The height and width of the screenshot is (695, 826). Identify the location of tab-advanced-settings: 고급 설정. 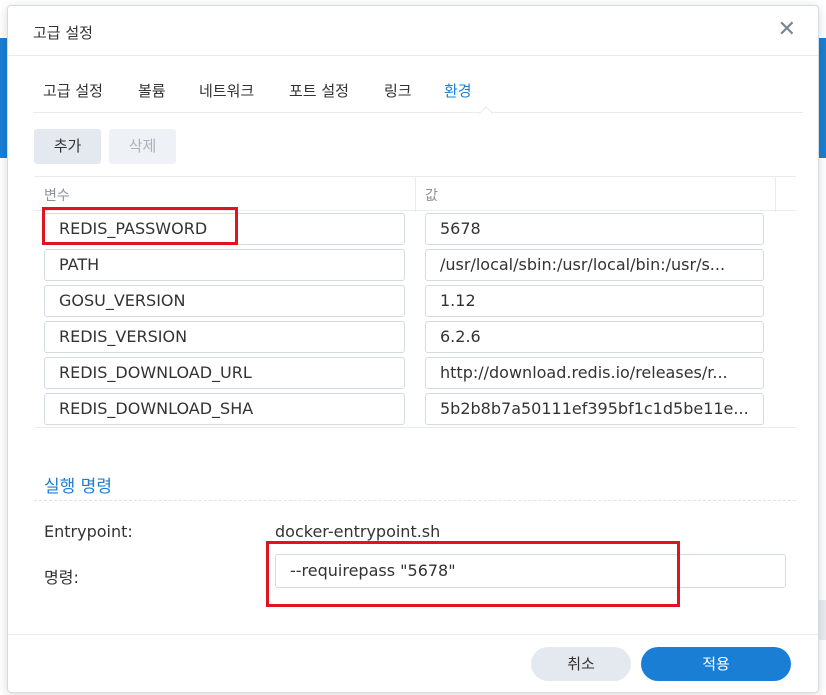
(73, 90).